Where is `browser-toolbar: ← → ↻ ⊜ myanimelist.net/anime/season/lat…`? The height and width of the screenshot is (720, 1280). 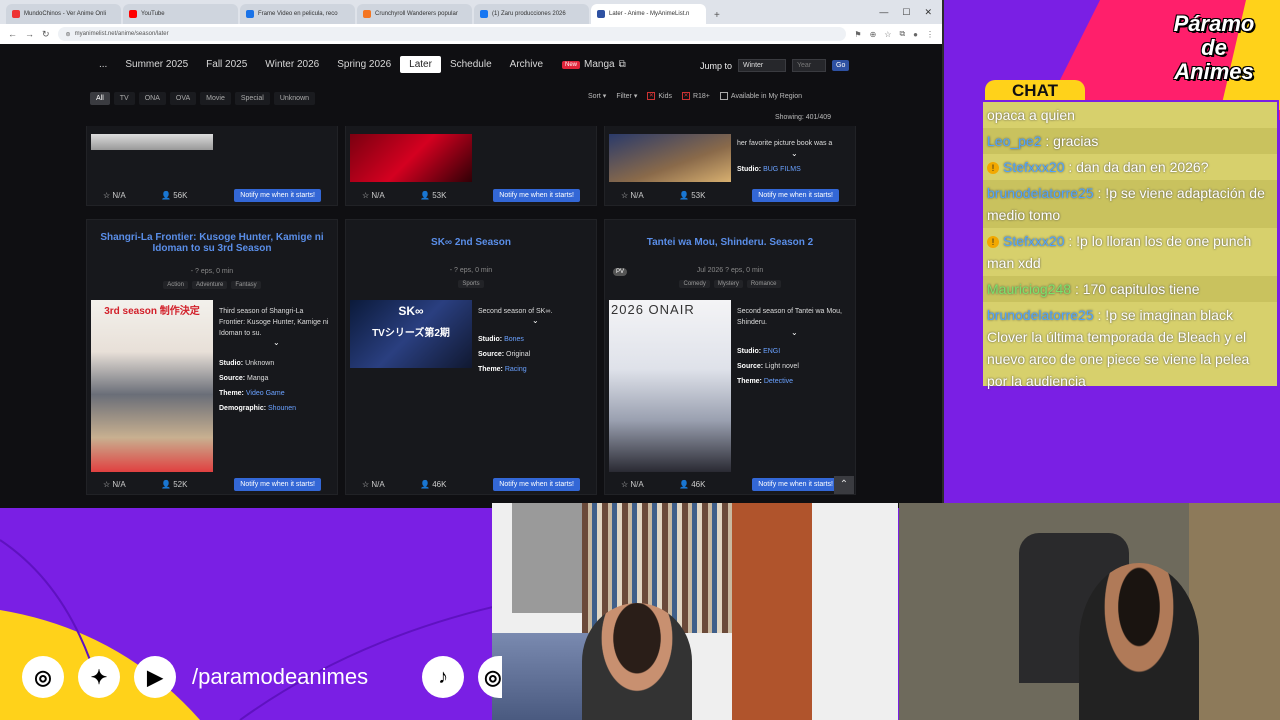
browser-toolbar: ← → ↻ ⊜ myanimelist.net/anime/season/lat… is located at coordinates (471, 34).